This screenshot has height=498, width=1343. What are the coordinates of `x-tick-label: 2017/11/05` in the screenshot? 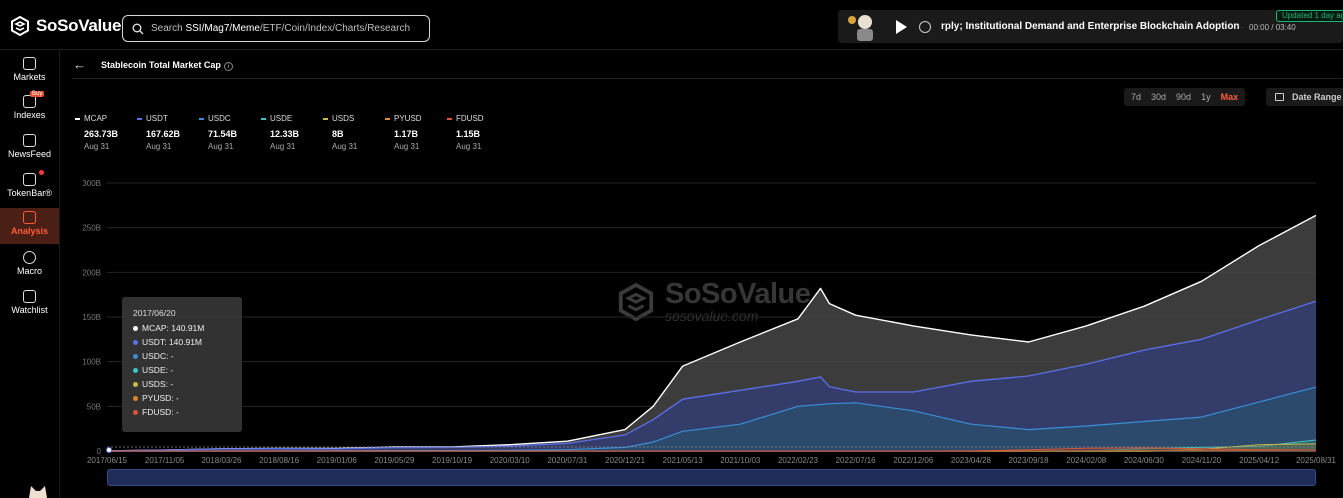 It's located at (165, 460).